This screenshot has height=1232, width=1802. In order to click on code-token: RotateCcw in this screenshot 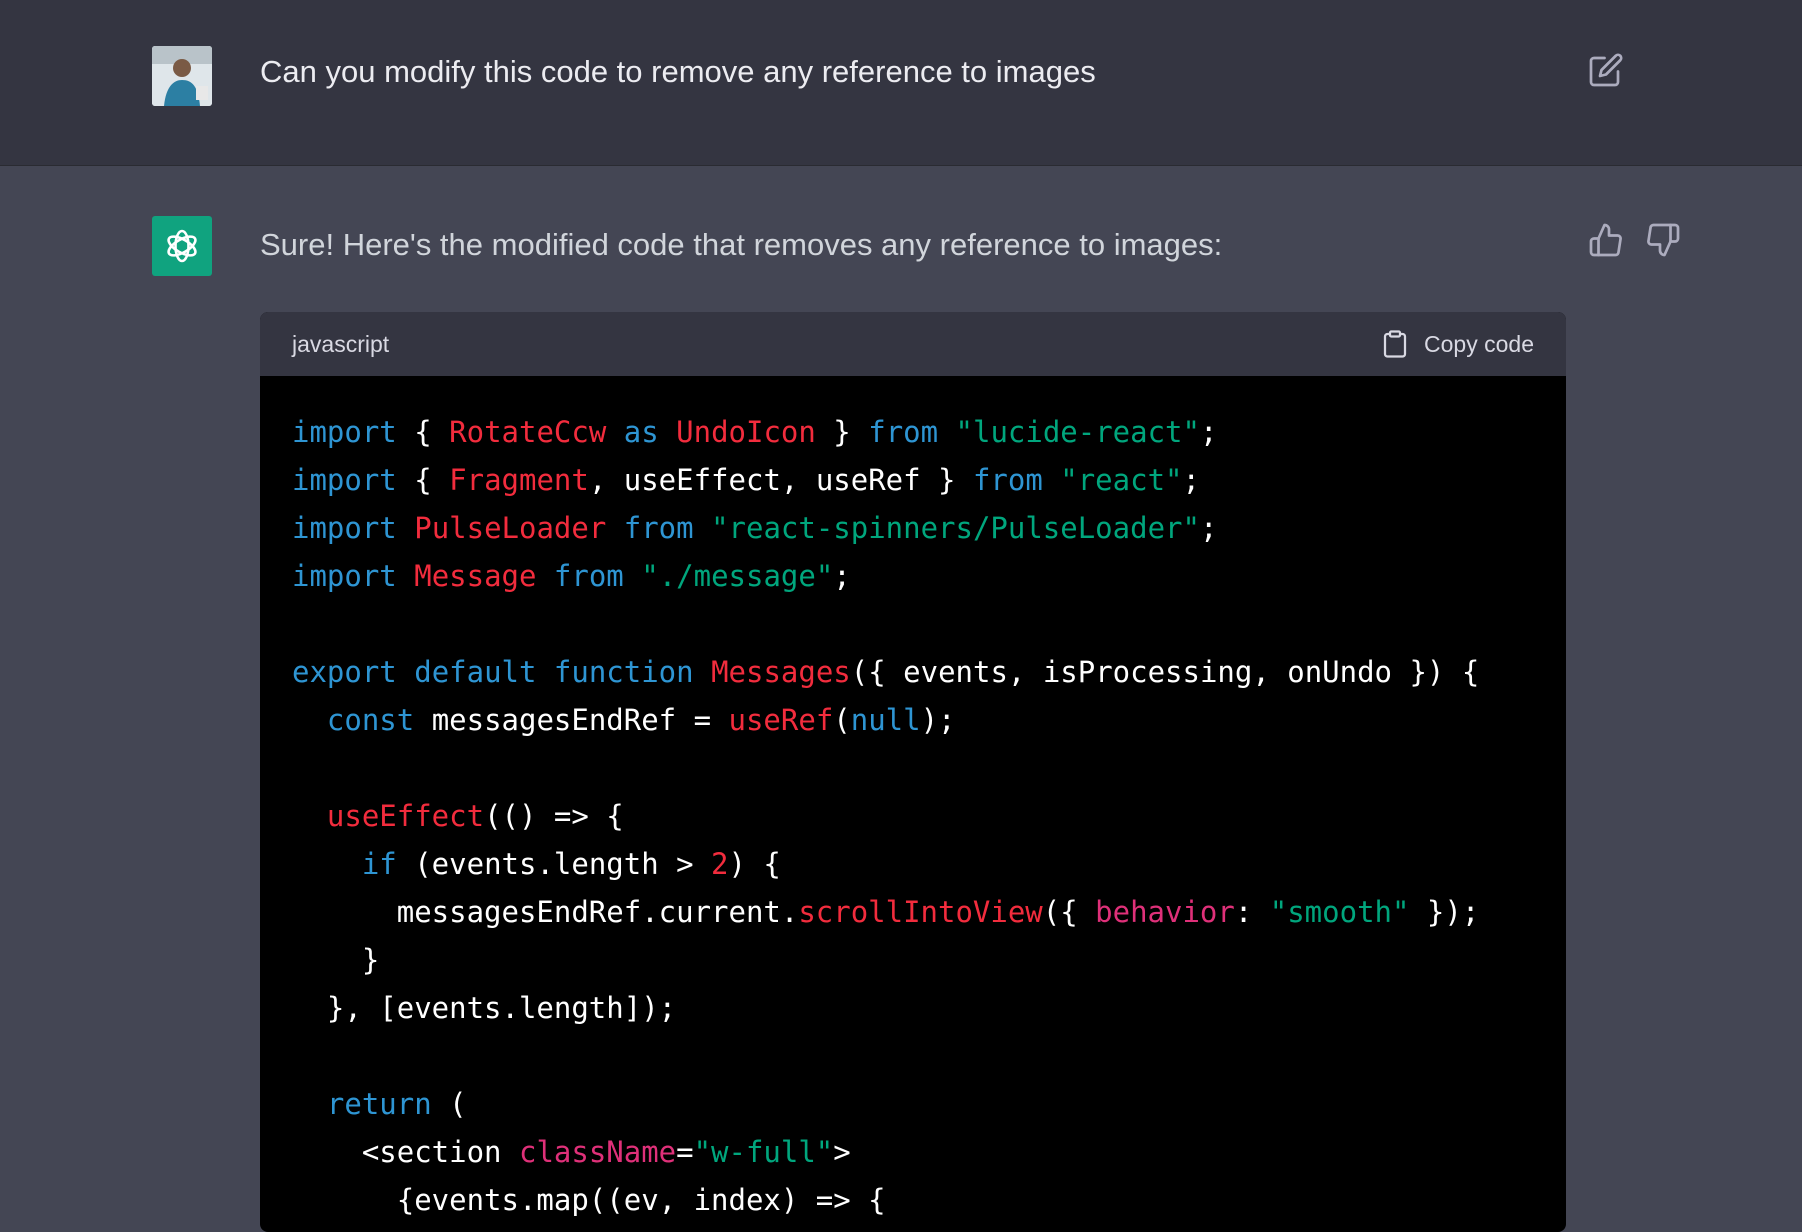, I will do `click(528, 432)`.